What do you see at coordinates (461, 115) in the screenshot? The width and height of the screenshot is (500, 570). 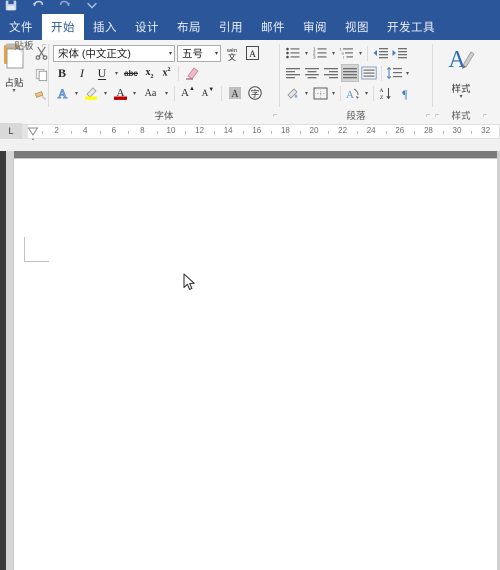 I see `styles-group-label: ⌐ 样式 ⌐` at bounding box center [461, 115].